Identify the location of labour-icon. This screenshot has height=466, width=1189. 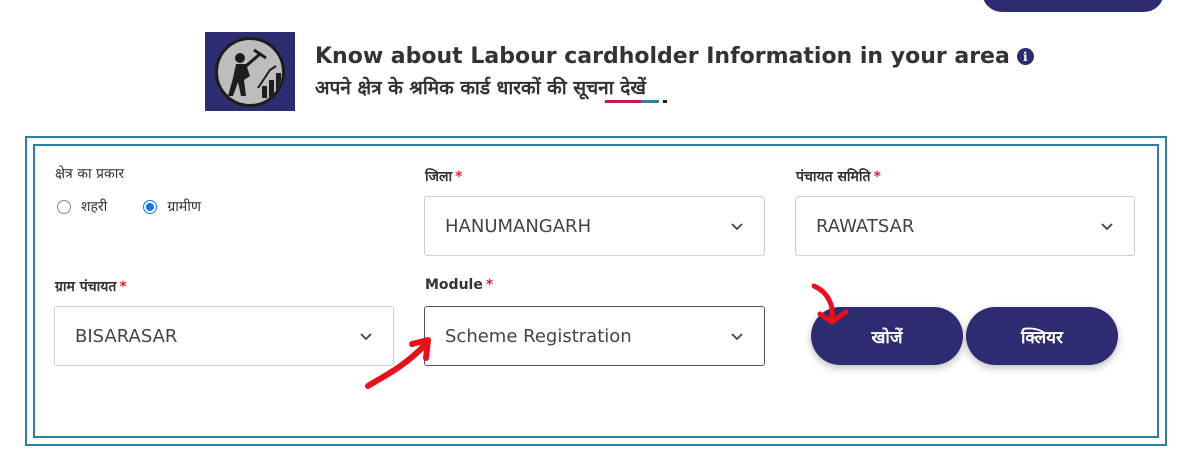
(250, 71).